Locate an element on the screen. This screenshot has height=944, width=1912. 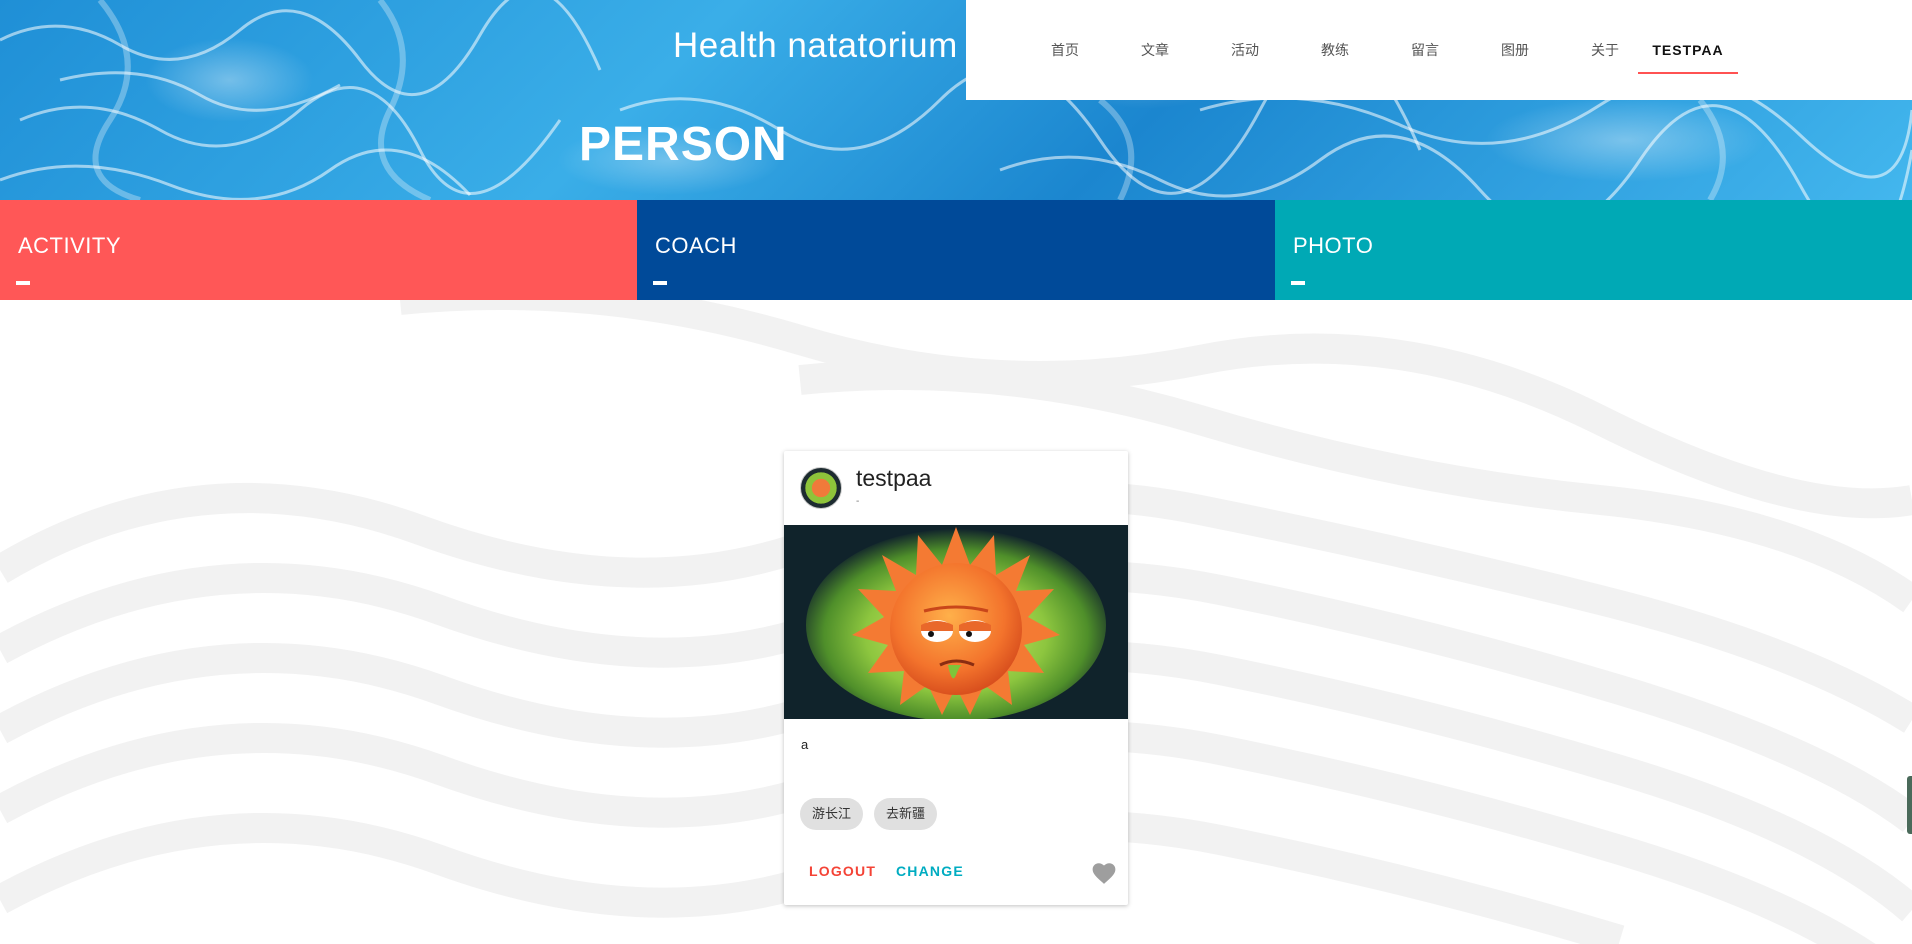
tile-photo: PHOTO is located at coordinates (1593, 250).